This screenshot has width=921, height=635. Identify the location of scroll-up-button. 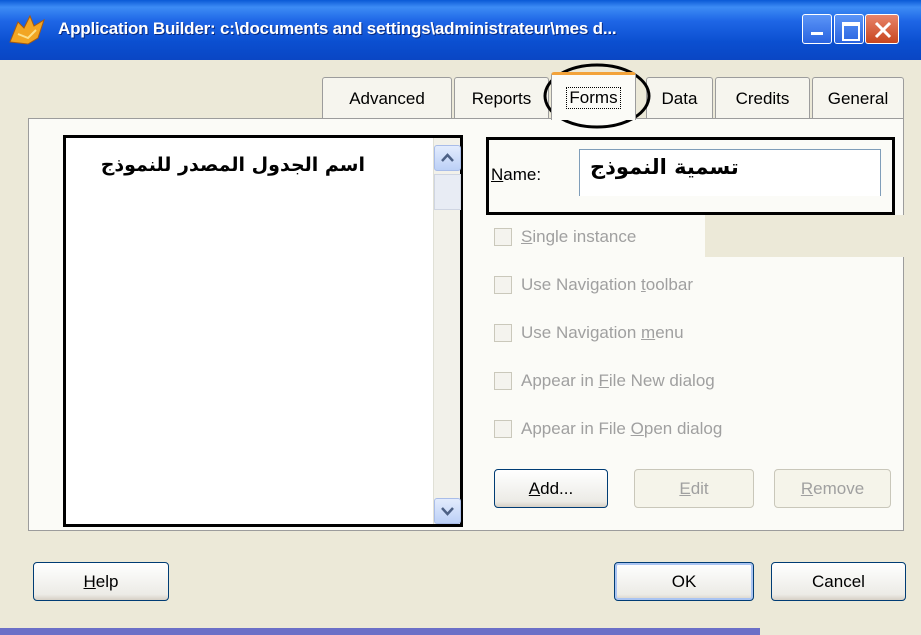
(447, 158).